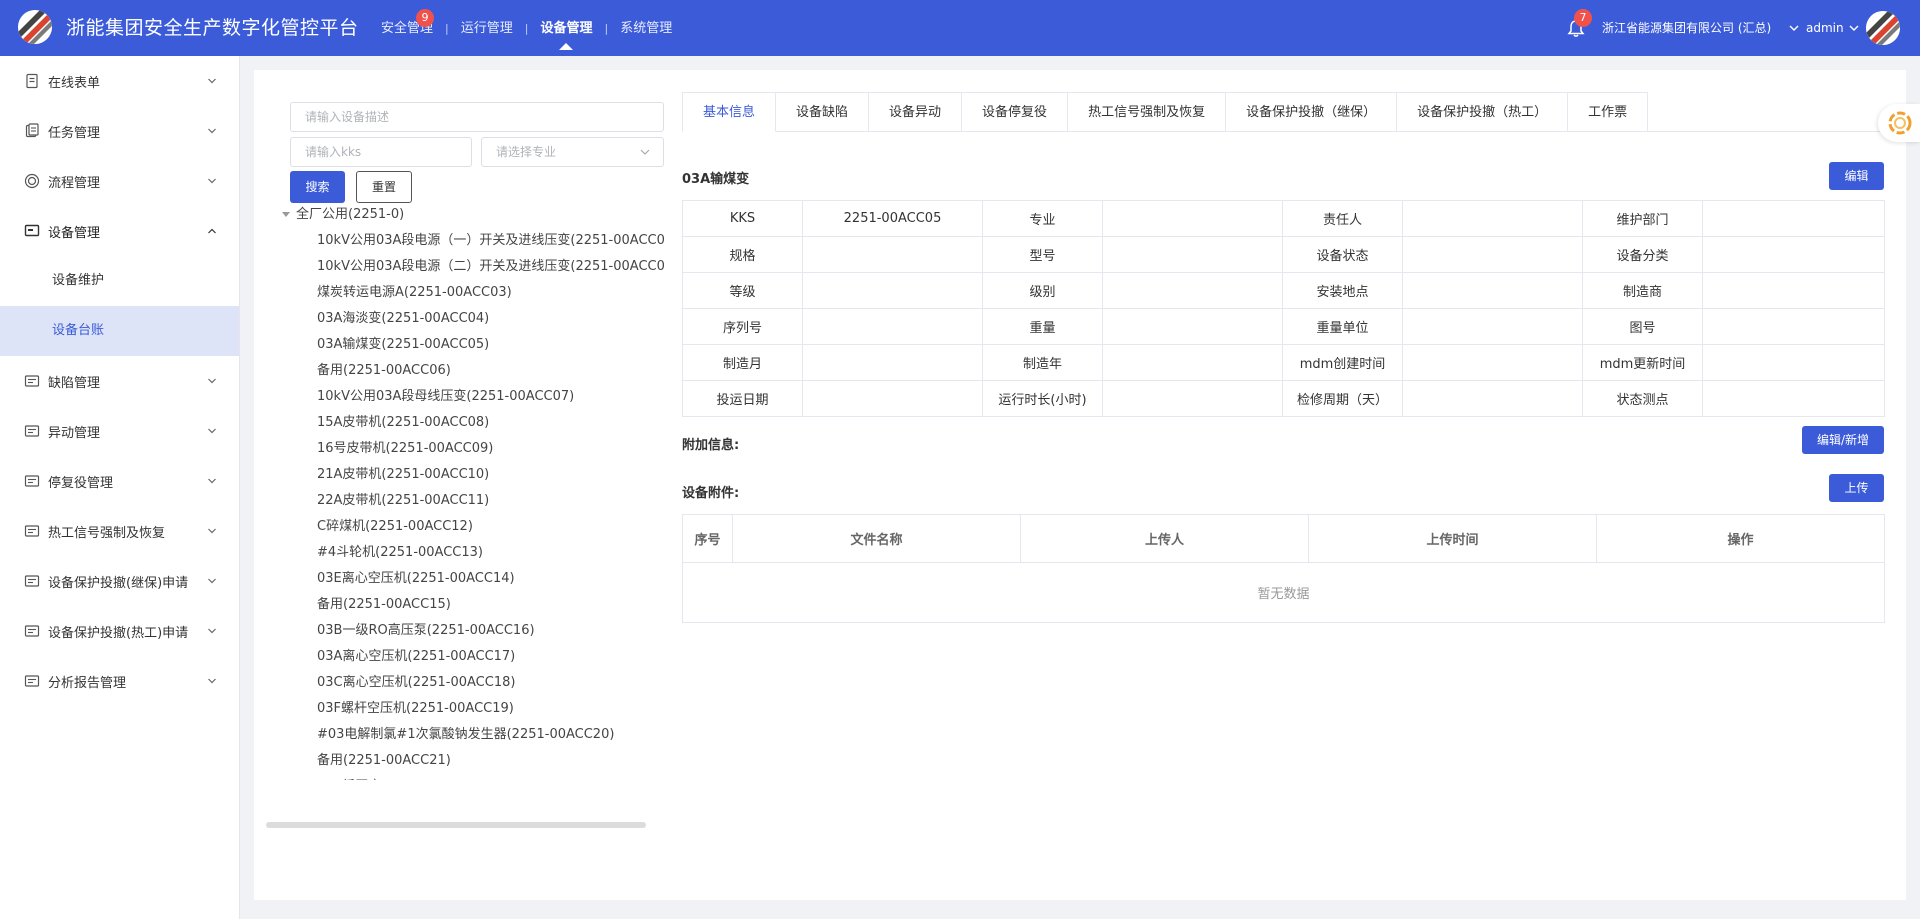  Describe the element at coordinates (119, 681) in the screenshot. I see `sidebar-item-analysis-report: 分析报告管理` at that location.